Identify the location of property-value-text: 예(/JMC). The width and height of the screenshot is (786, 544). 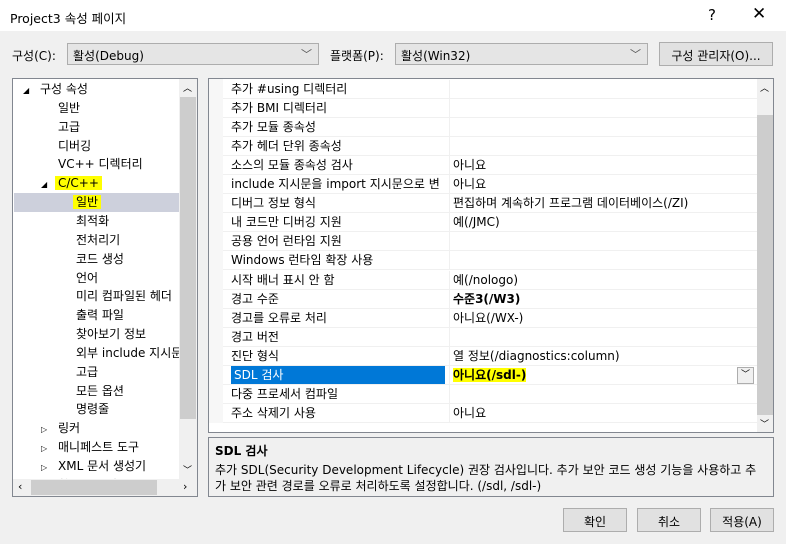
(476, 222).